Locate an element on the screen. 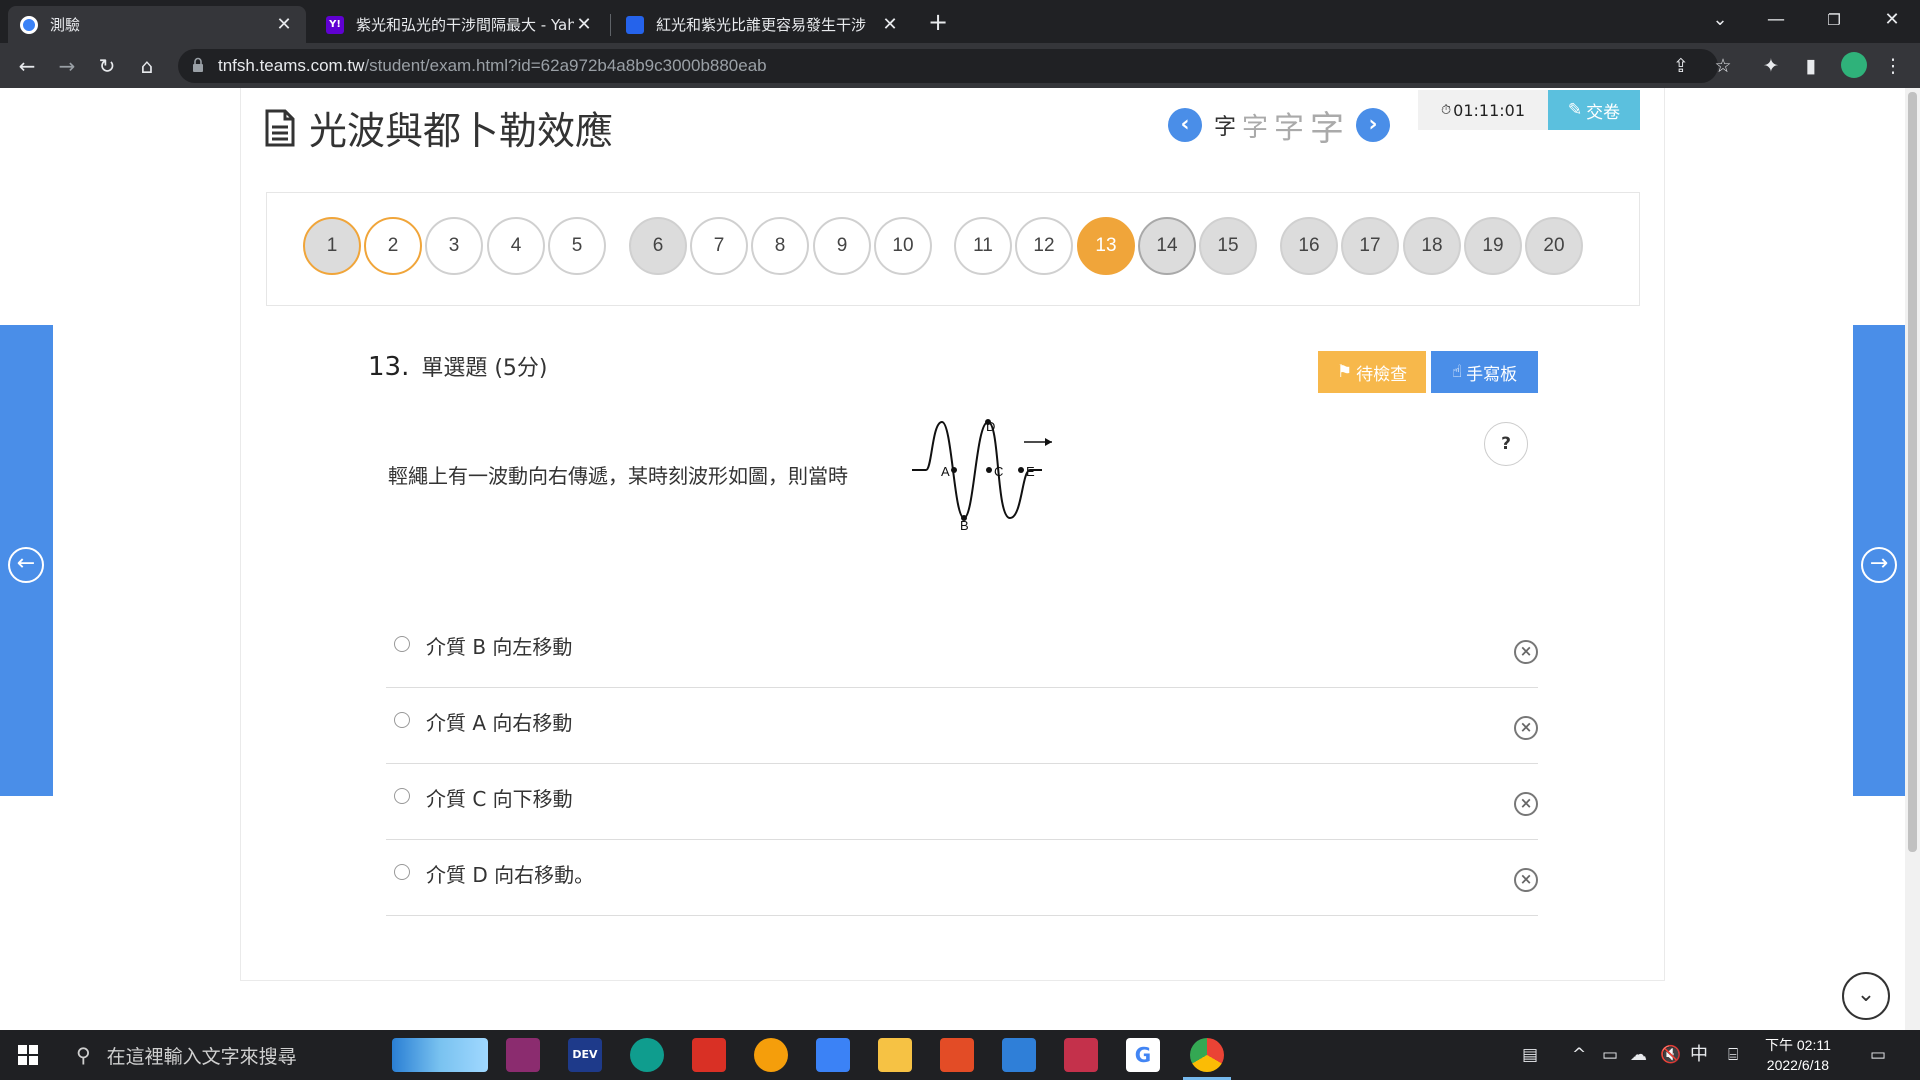 The height and width of the screenshot is (1080, 1920). page-scrollbar is located at coordinates (1912, 559).